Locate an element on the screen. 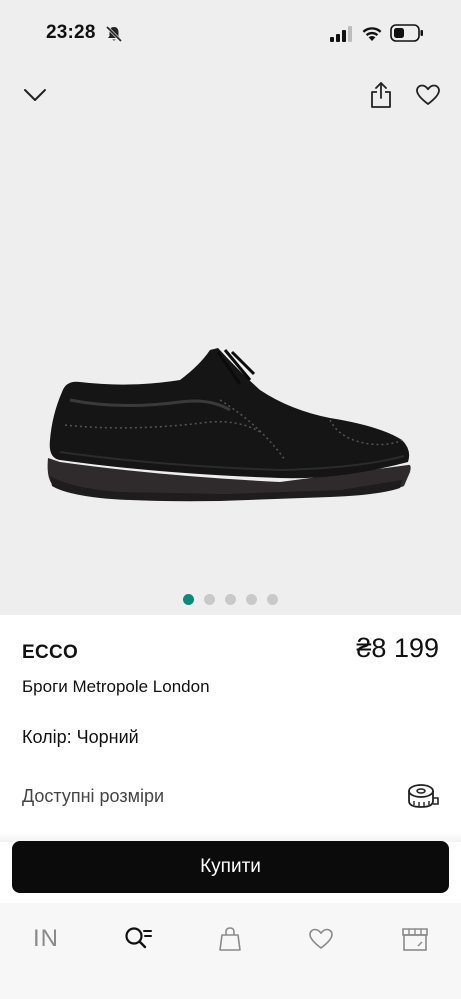 The image size is (461, 999). tab-favorites is located at coordinates (321, 939).